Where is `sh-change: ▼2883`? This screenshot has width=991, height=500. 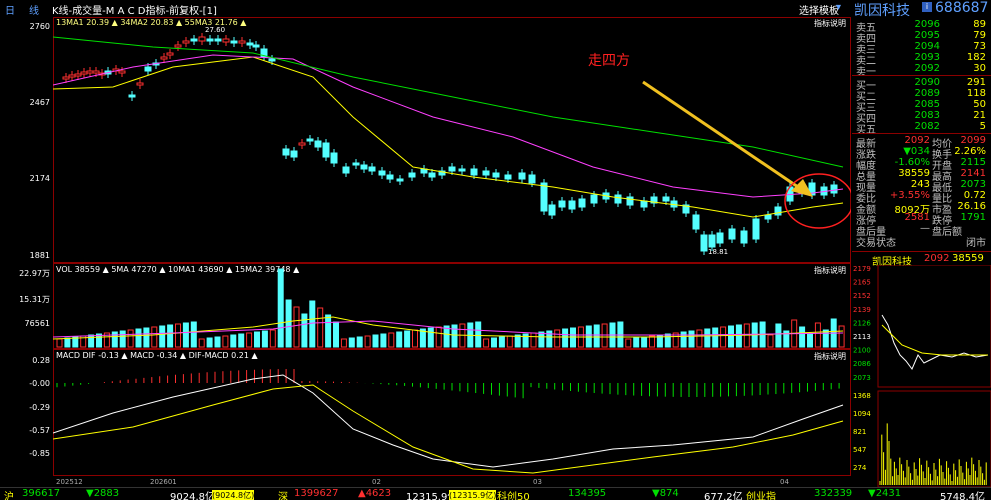 sh-change: ▼2883 is located at coordinates (103, 493).